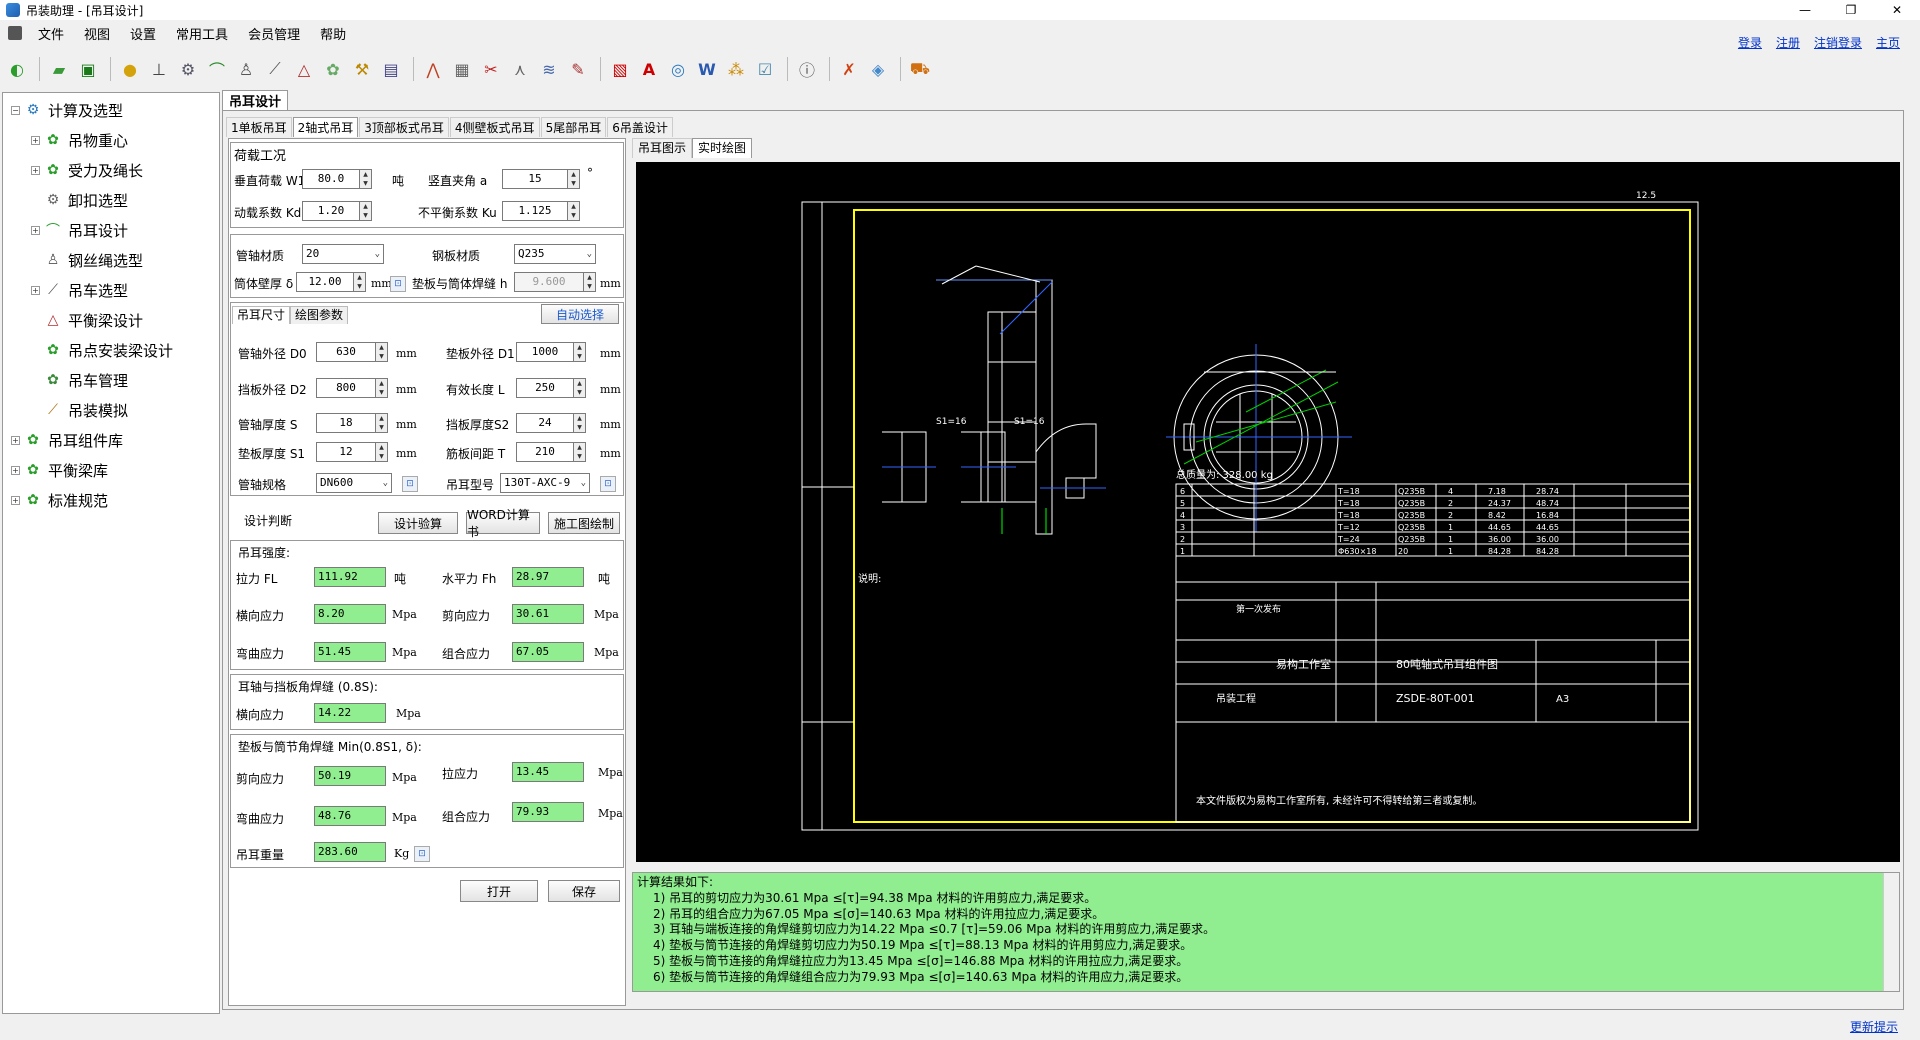  What do you see at coordinates (130, 69) in the screenshot?
I see `center-of-gravity-icon: ●` at bounding box center [130, 69].